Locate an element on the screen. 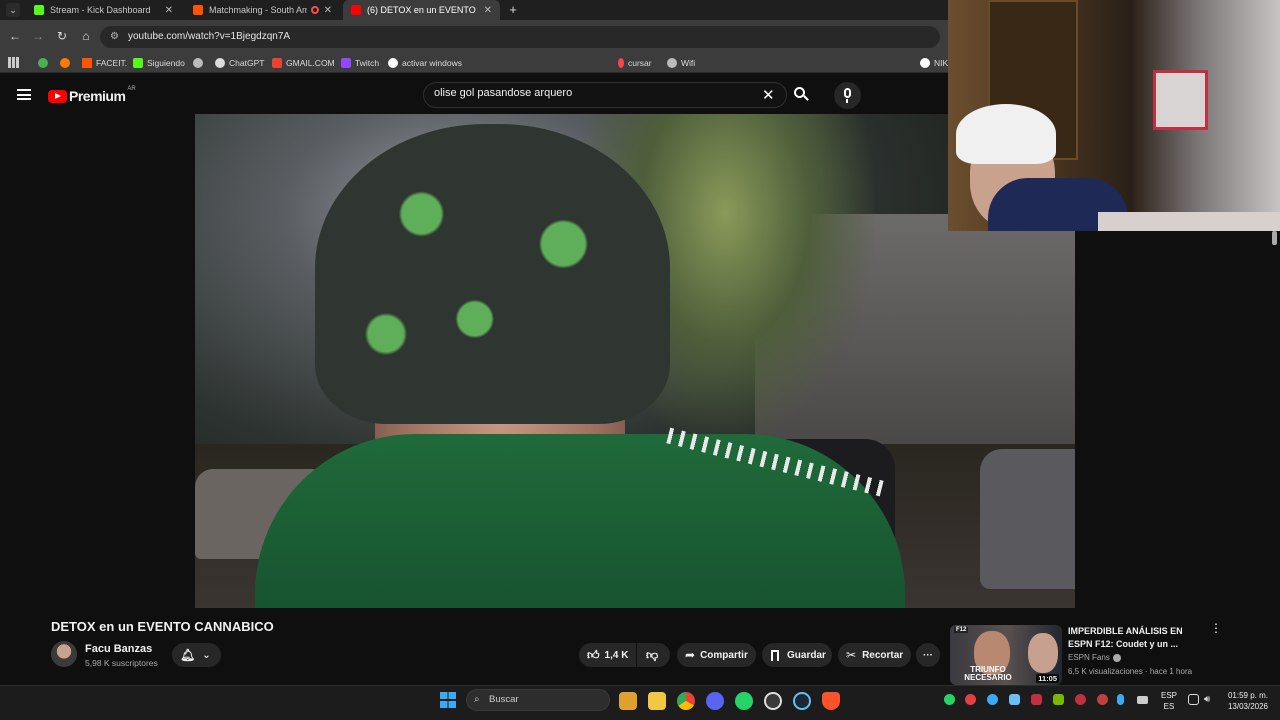 This screenshot has height=720, width=1280. youtube-favicon-icon is located at coordinates (356, 10).